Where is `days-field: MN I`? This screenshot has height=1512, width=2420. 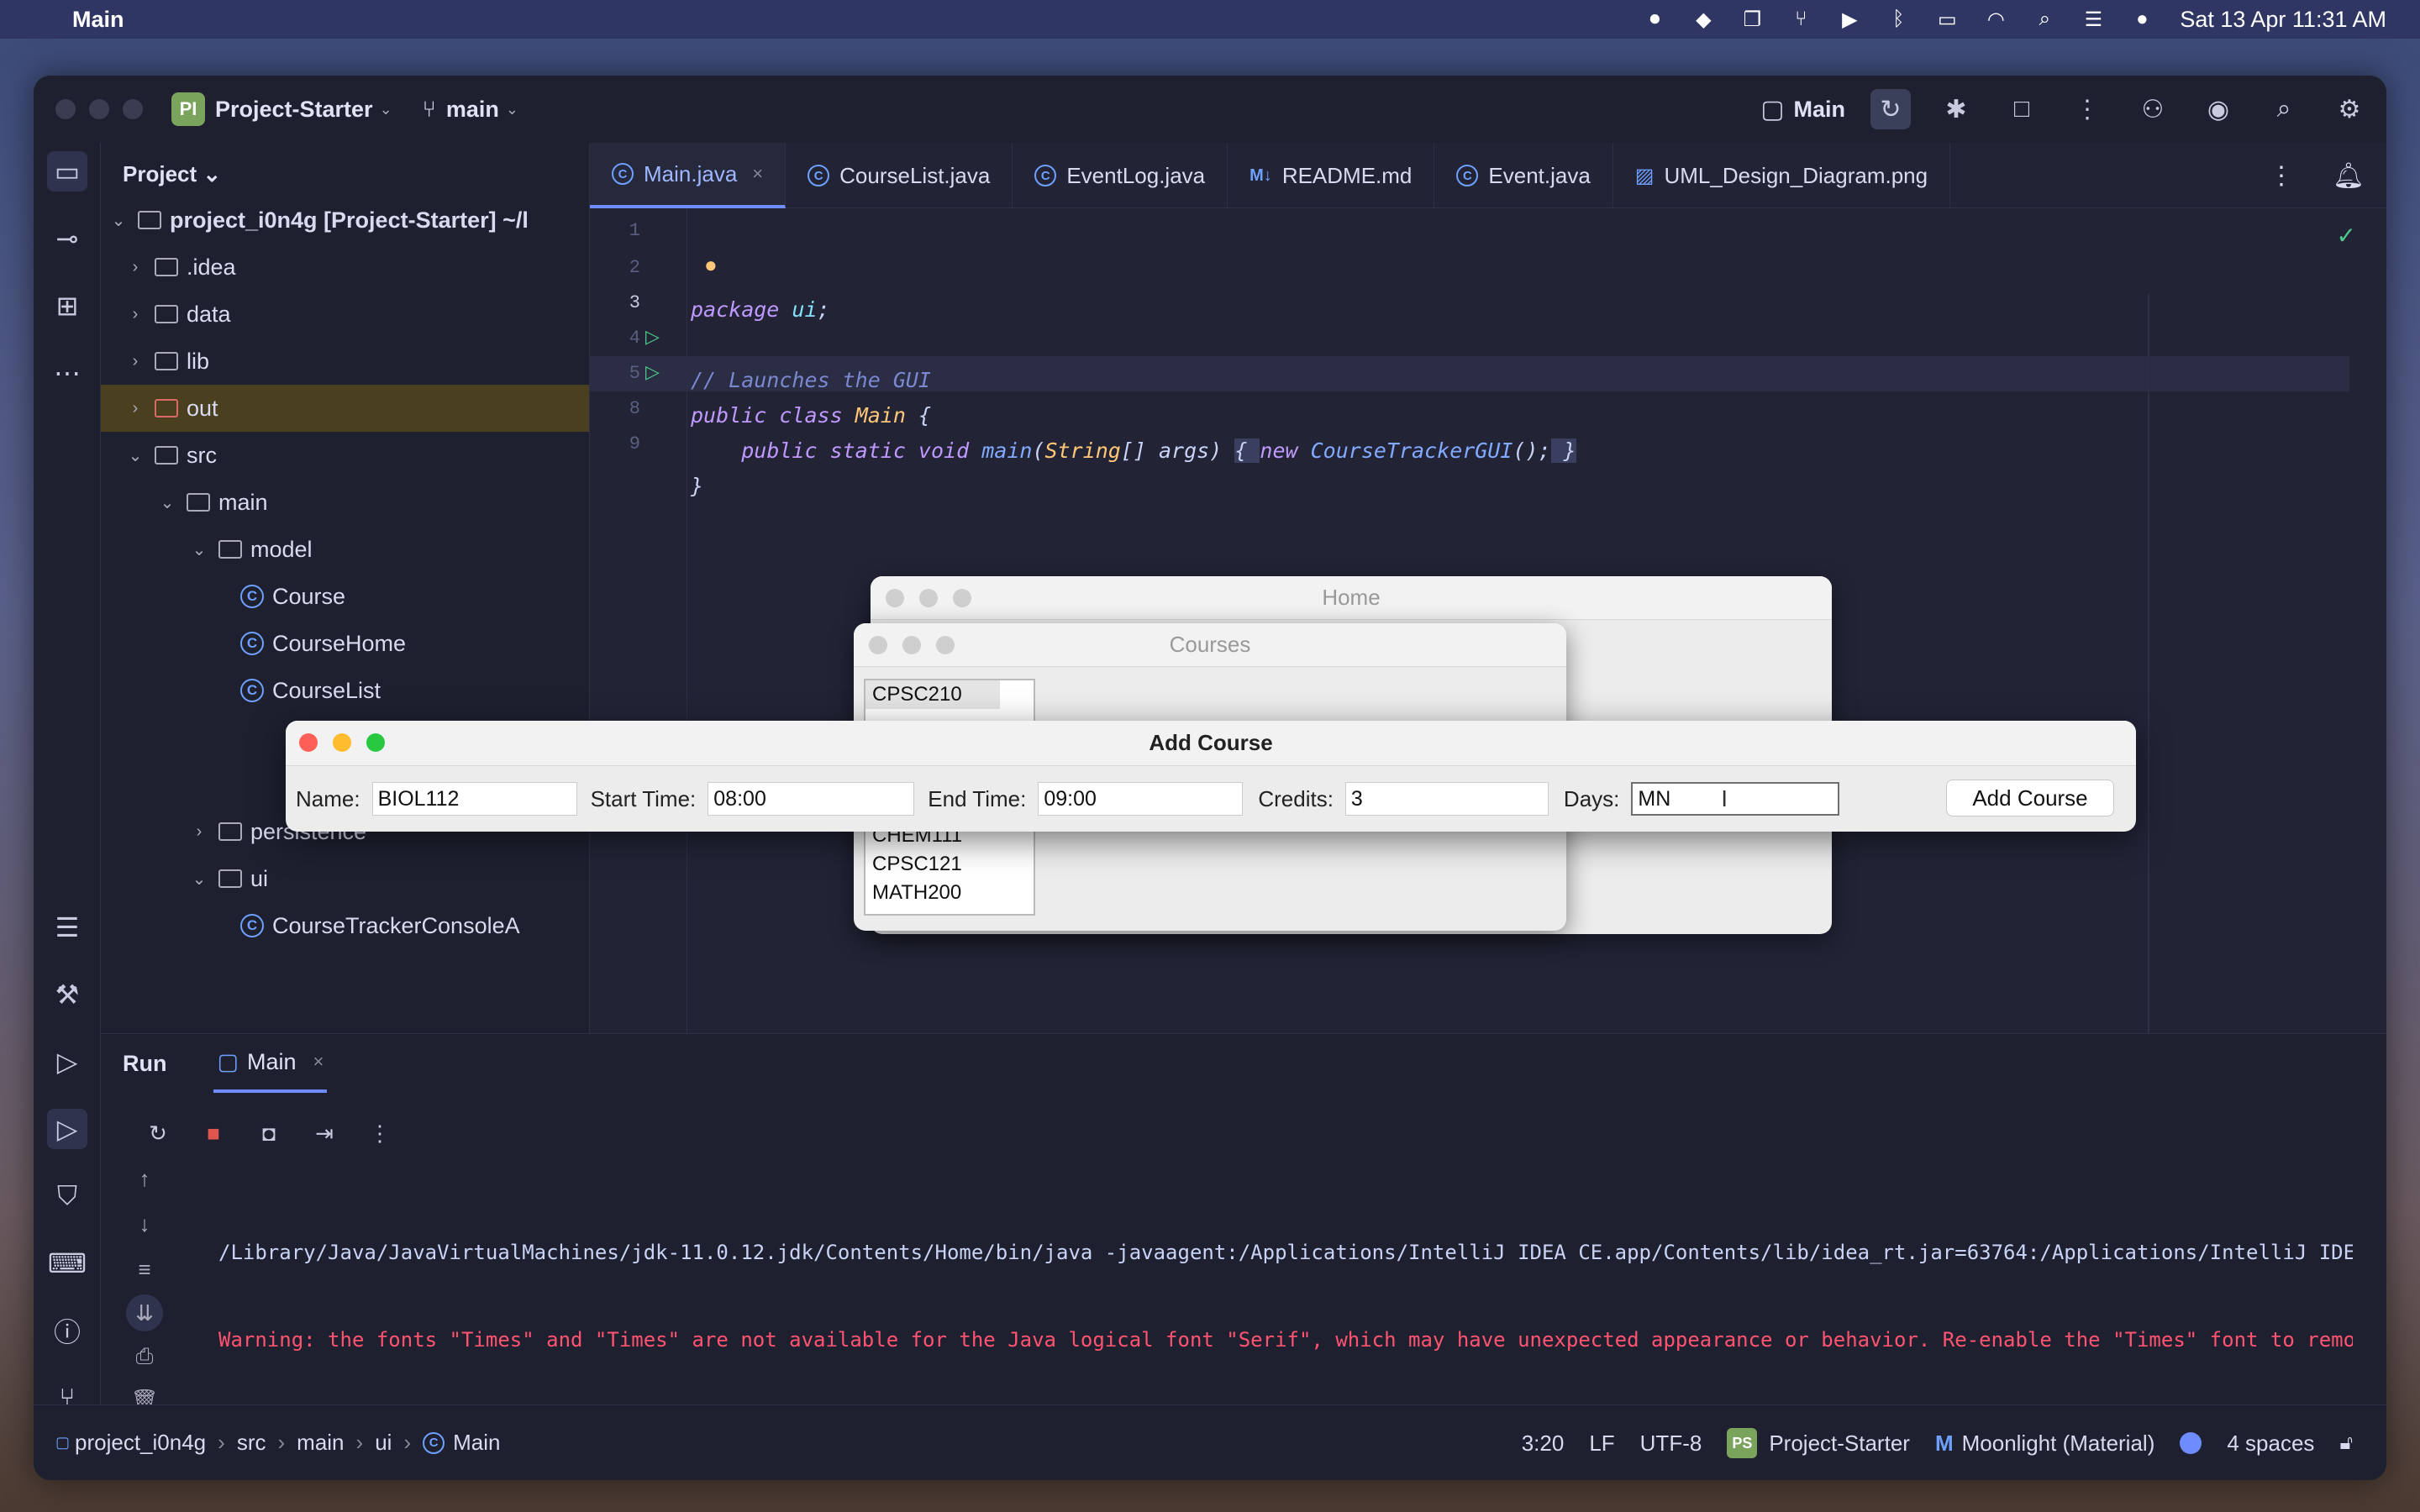
days-field: MN I is located at coordinates (1736, 799).